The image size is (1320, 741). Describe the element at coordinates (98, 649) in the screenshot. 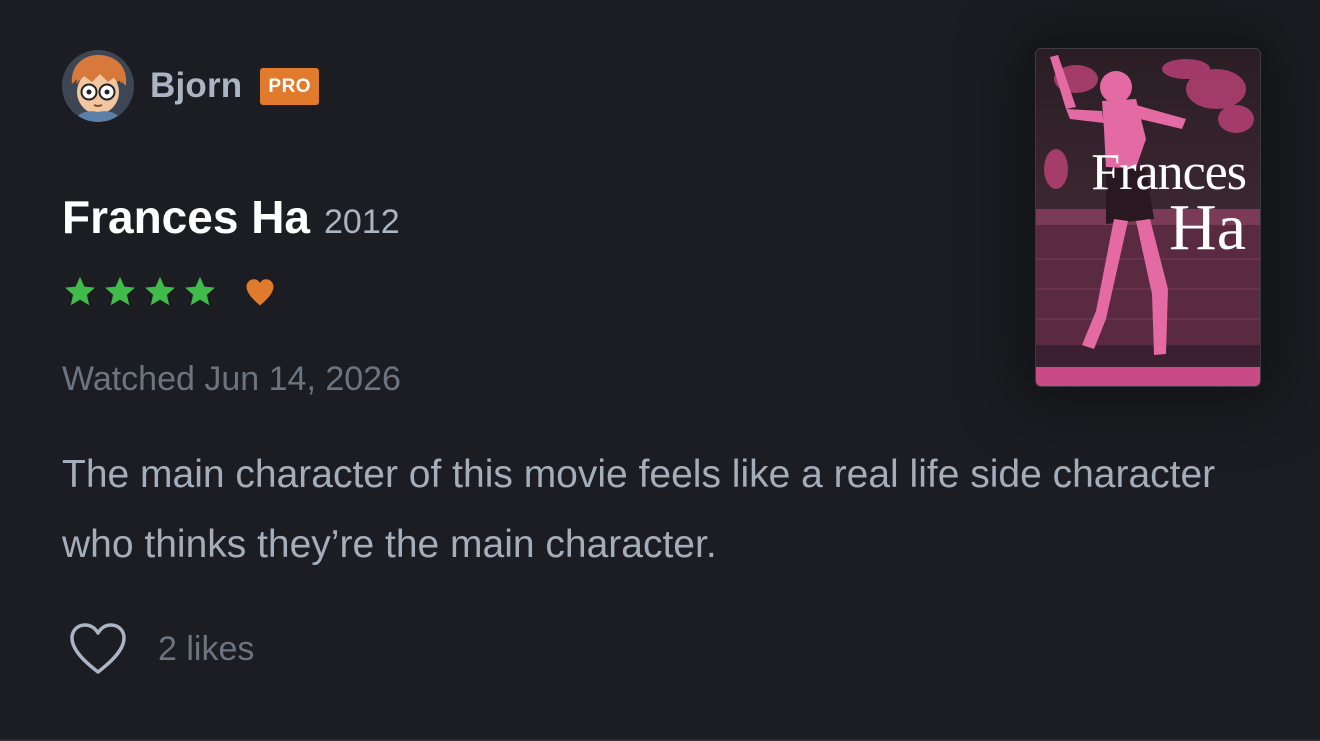

I see `heart-outline-icon` at that location.